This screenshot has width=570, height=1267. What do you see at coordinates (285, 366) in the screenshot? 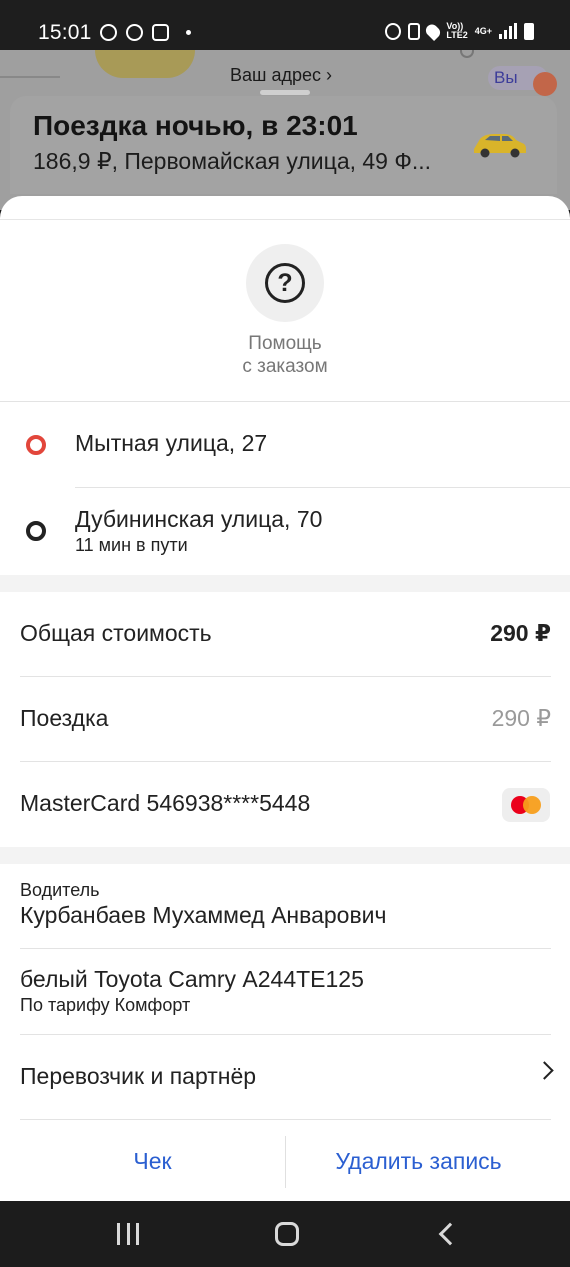
I see `help-label-line2: с заказом` at bounding box center [285, 366].